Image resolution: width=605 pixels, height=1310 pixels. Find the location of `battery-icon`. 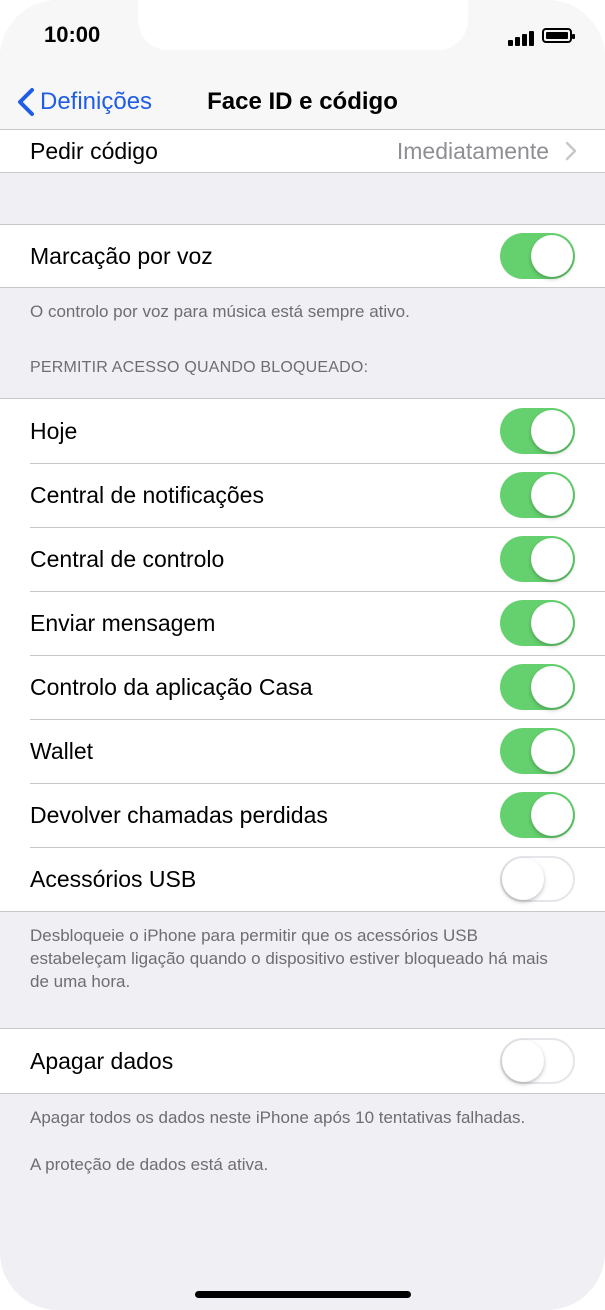

battery-icon is located at coordinates (558, 35).